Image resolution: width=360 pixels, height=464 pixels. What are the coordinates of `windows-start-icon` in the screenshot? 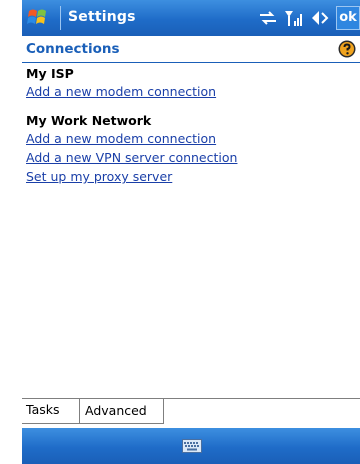 It's located at (39, 18).